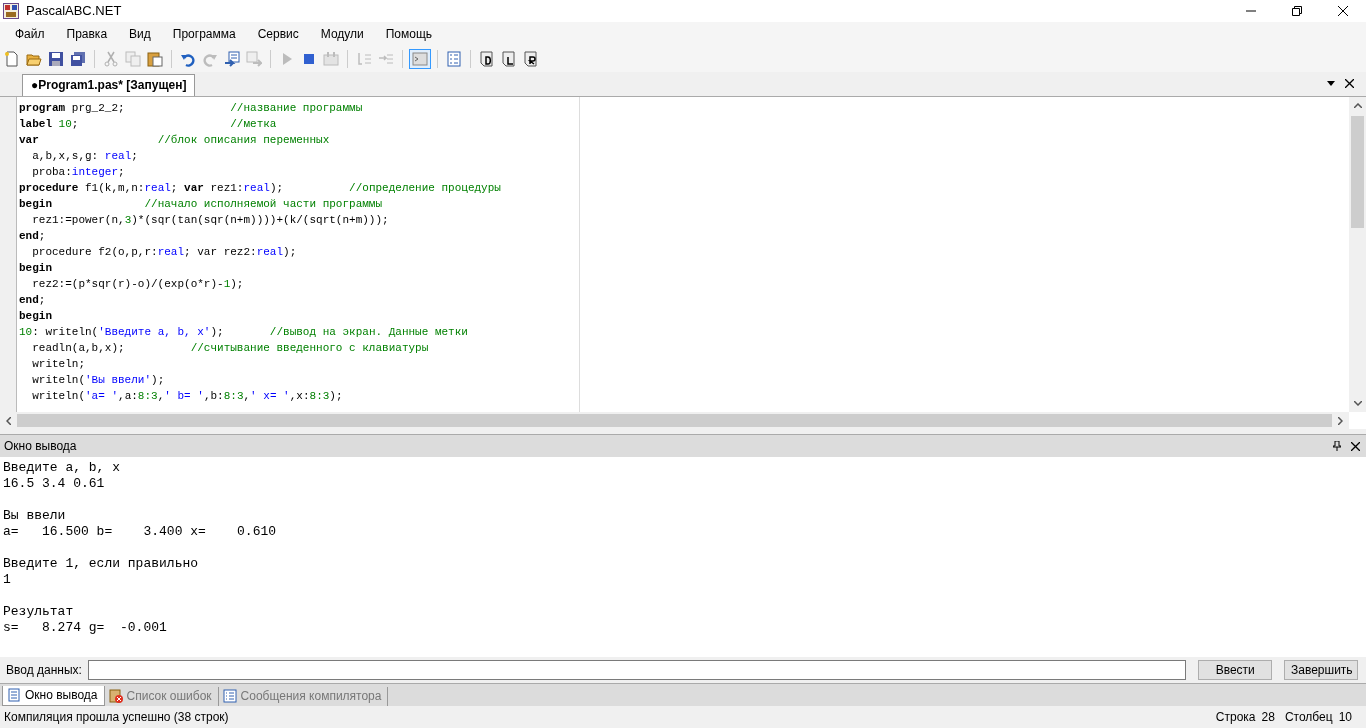 Image resolution: width=1366 pixels, height=728 pixels. I want to click on build-icon, so click(331, 58).